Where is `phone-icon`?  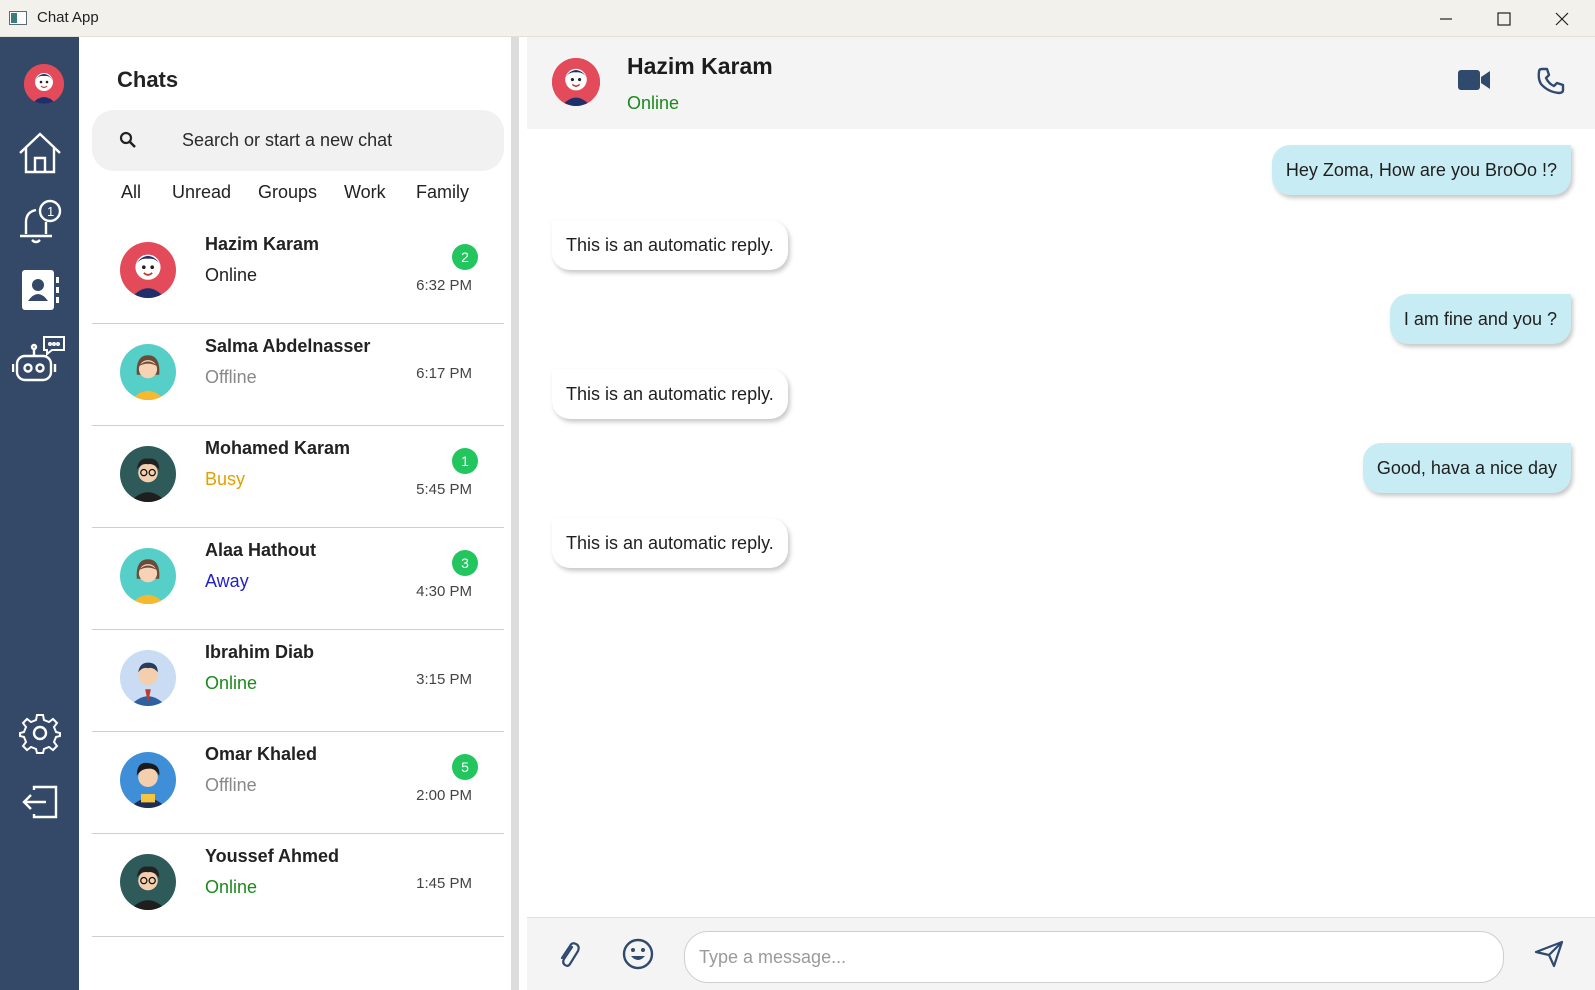 phone-icon is located at coordinates (1551, 81).